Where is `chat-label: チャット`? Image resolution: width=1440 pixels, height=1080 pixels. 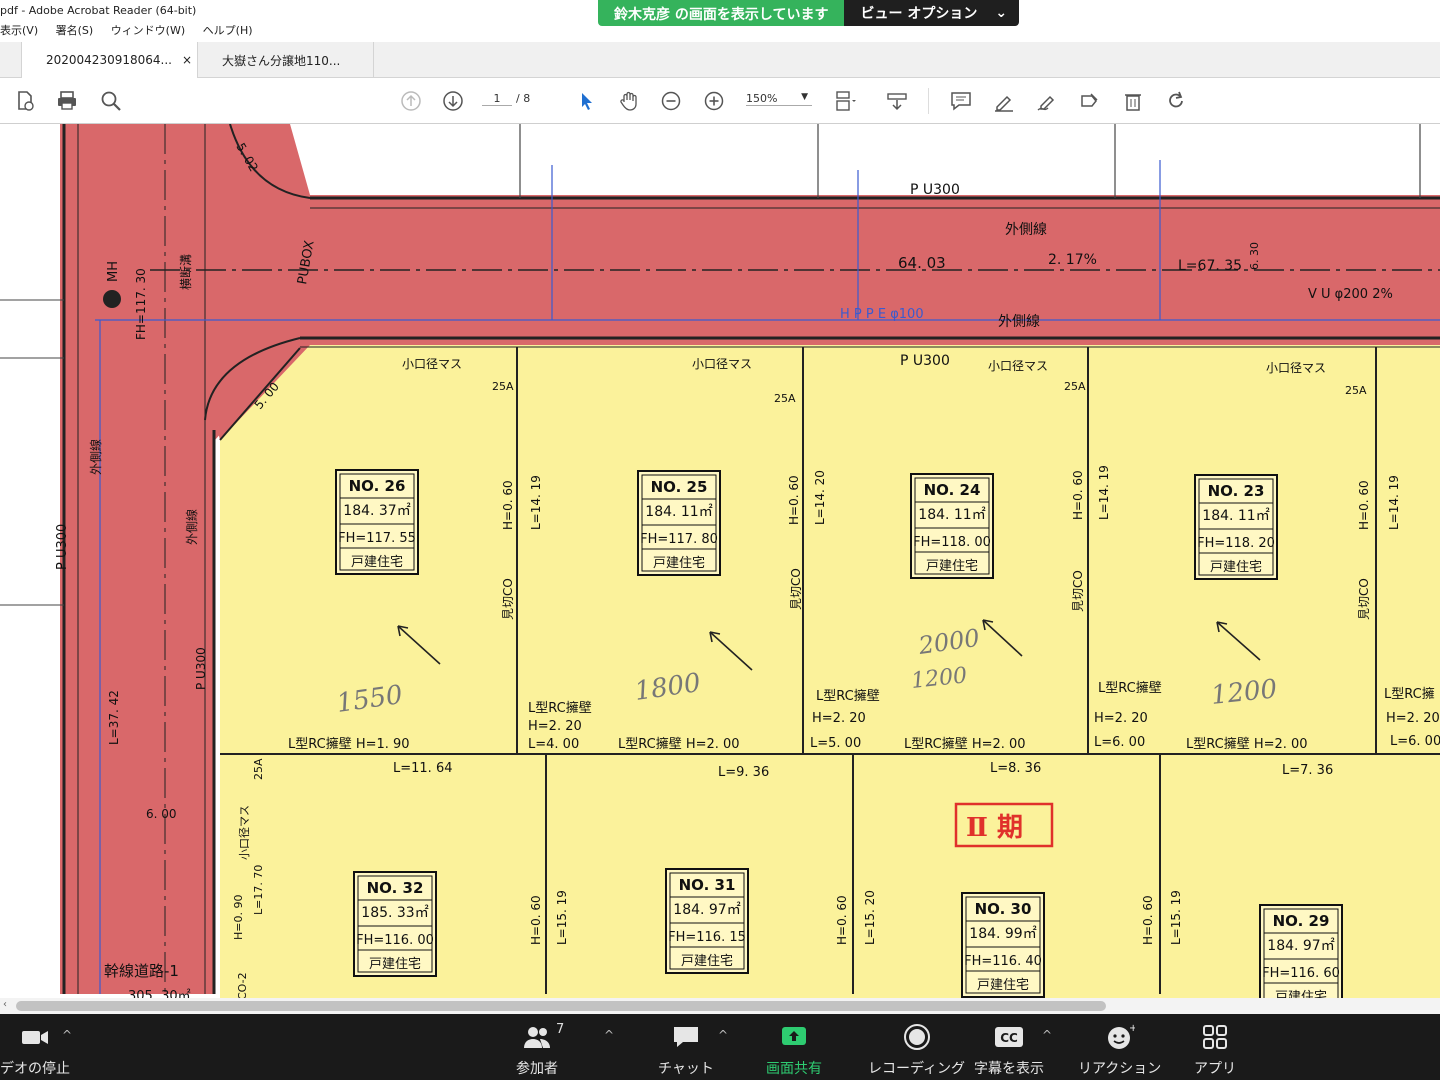
chat-label: チャット is located at coordinates (686, 1069).